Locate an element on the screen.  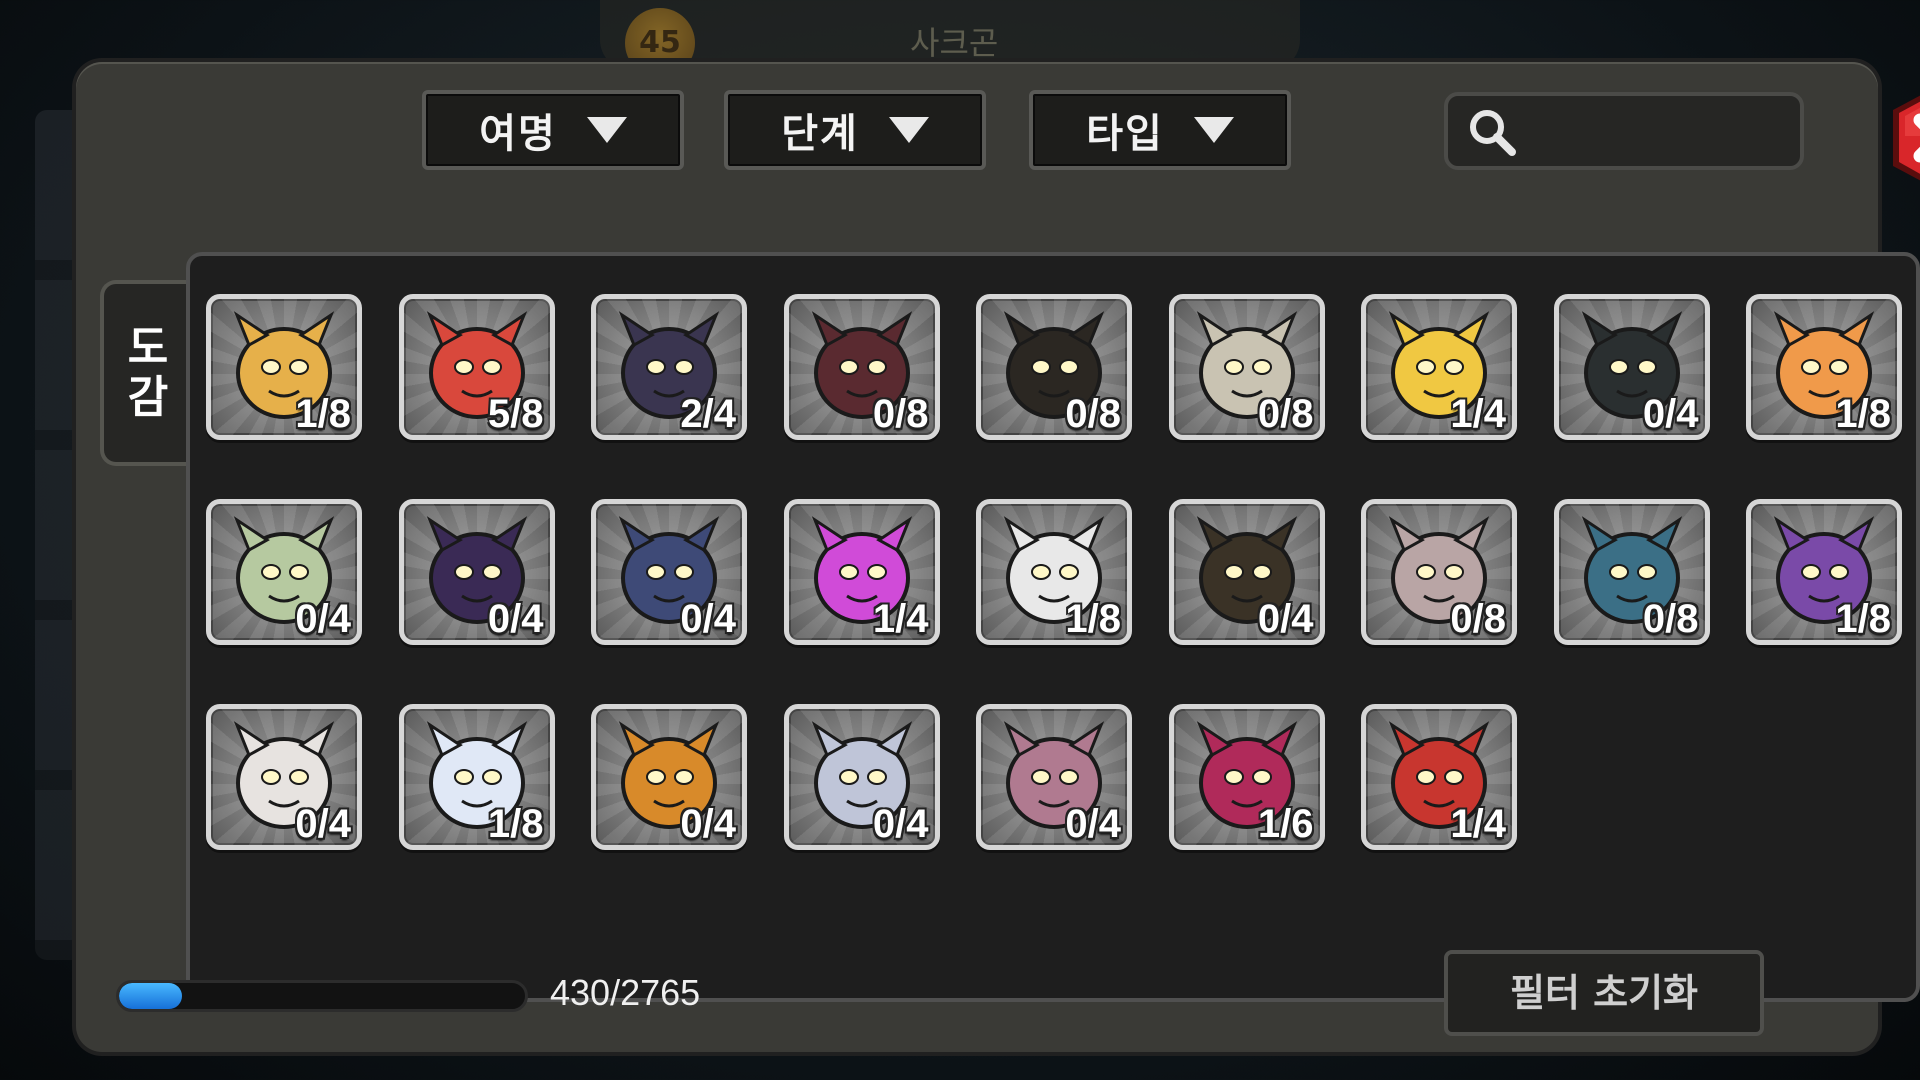
tab-label-line1: 도 is located at coordinates (148, 347).